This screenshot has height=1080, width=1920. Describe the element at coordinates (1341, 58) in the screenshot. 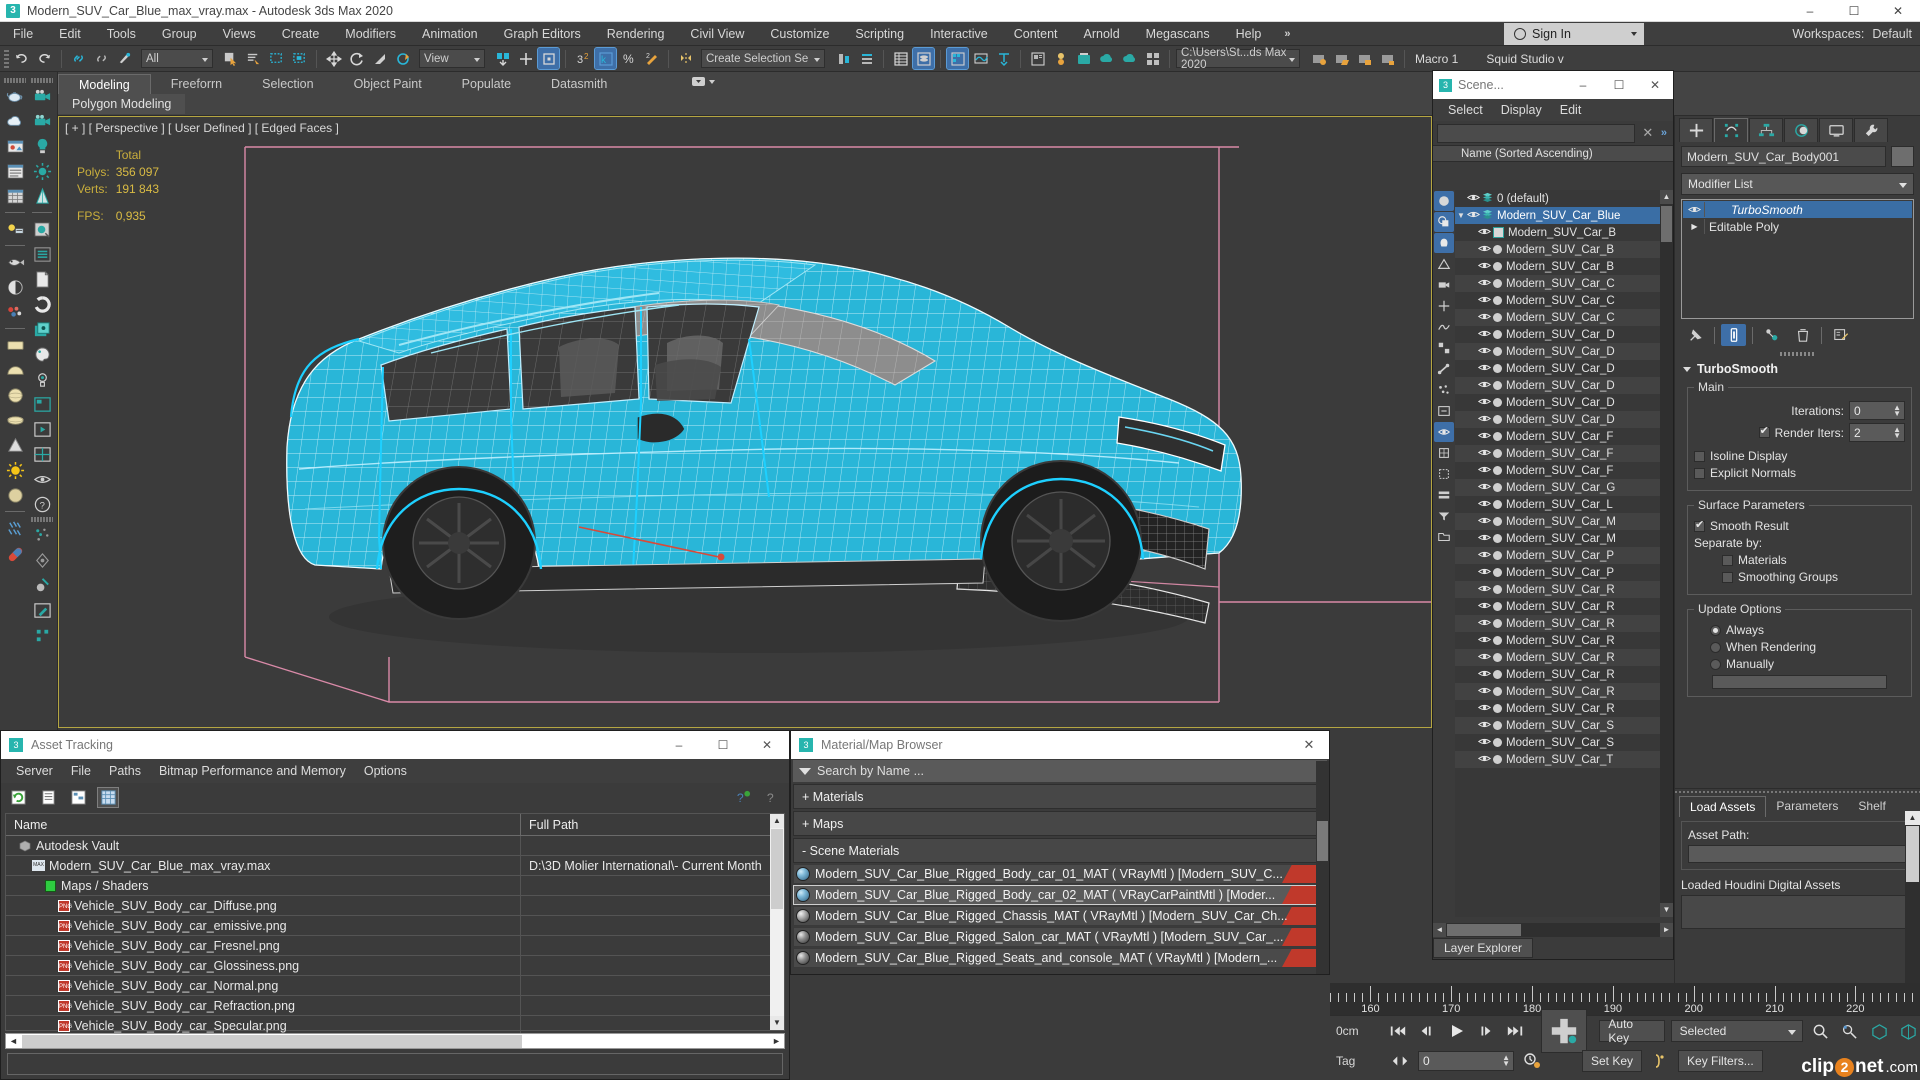

I see `open-project-folder-icon` at that location.